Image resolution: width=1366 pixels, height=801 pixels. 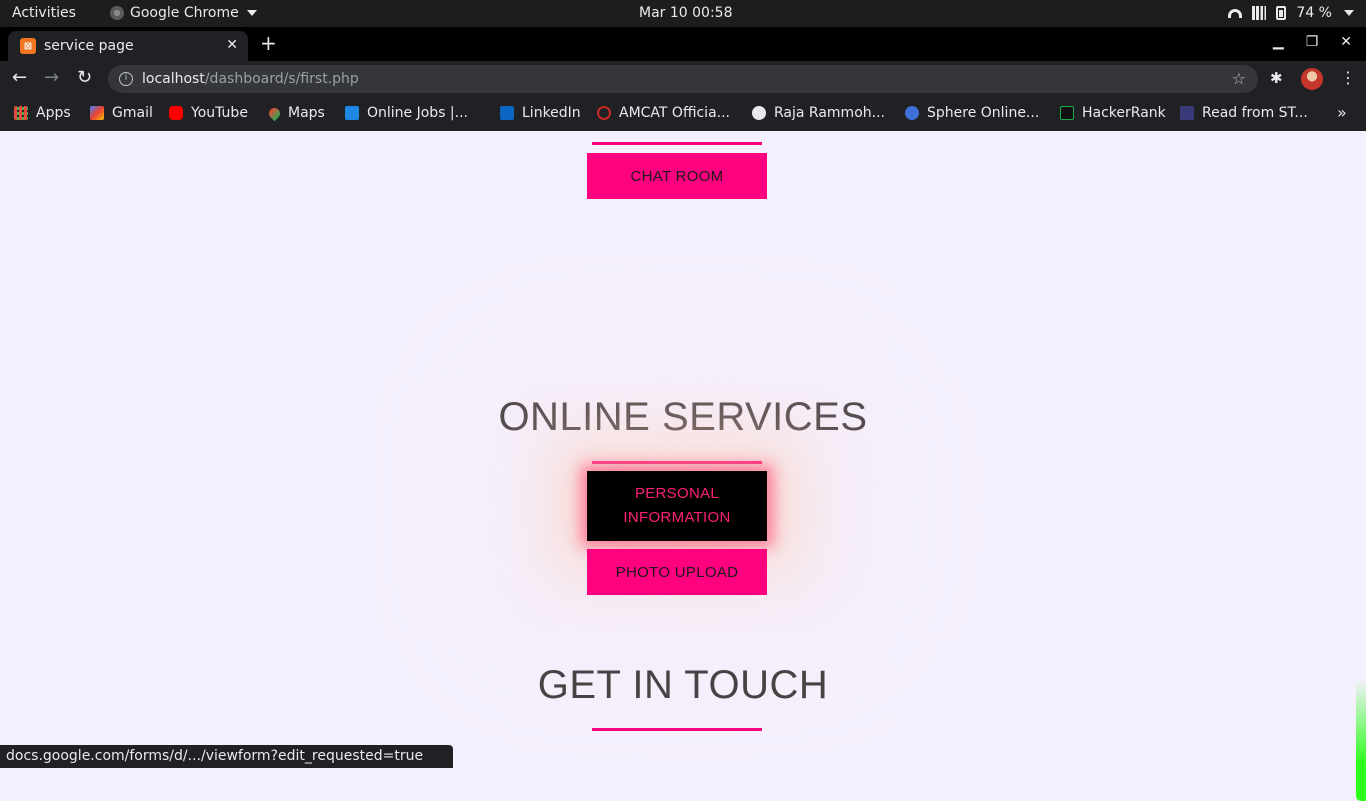 I want to click on app-name: Google Chrome, so click(x=184, y=13).